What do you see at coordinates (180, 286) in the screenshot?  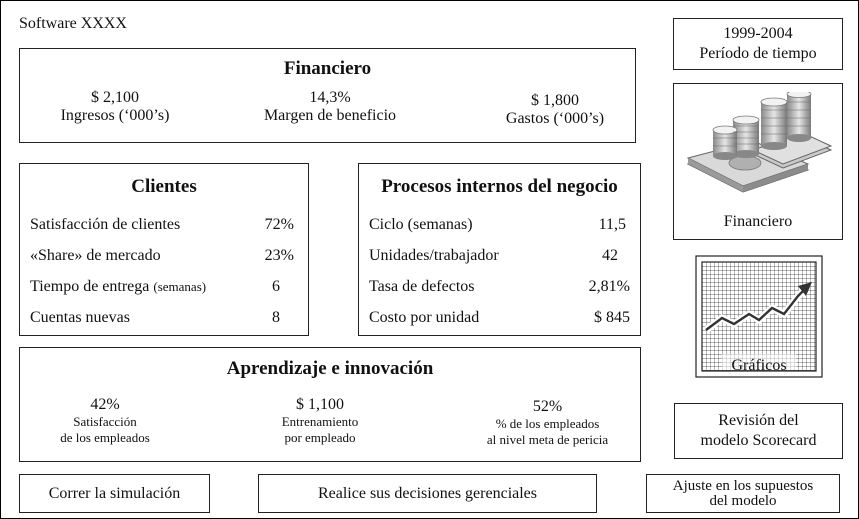 I see `row-label-unit: (semanas)` at bounding box center [180, 286].